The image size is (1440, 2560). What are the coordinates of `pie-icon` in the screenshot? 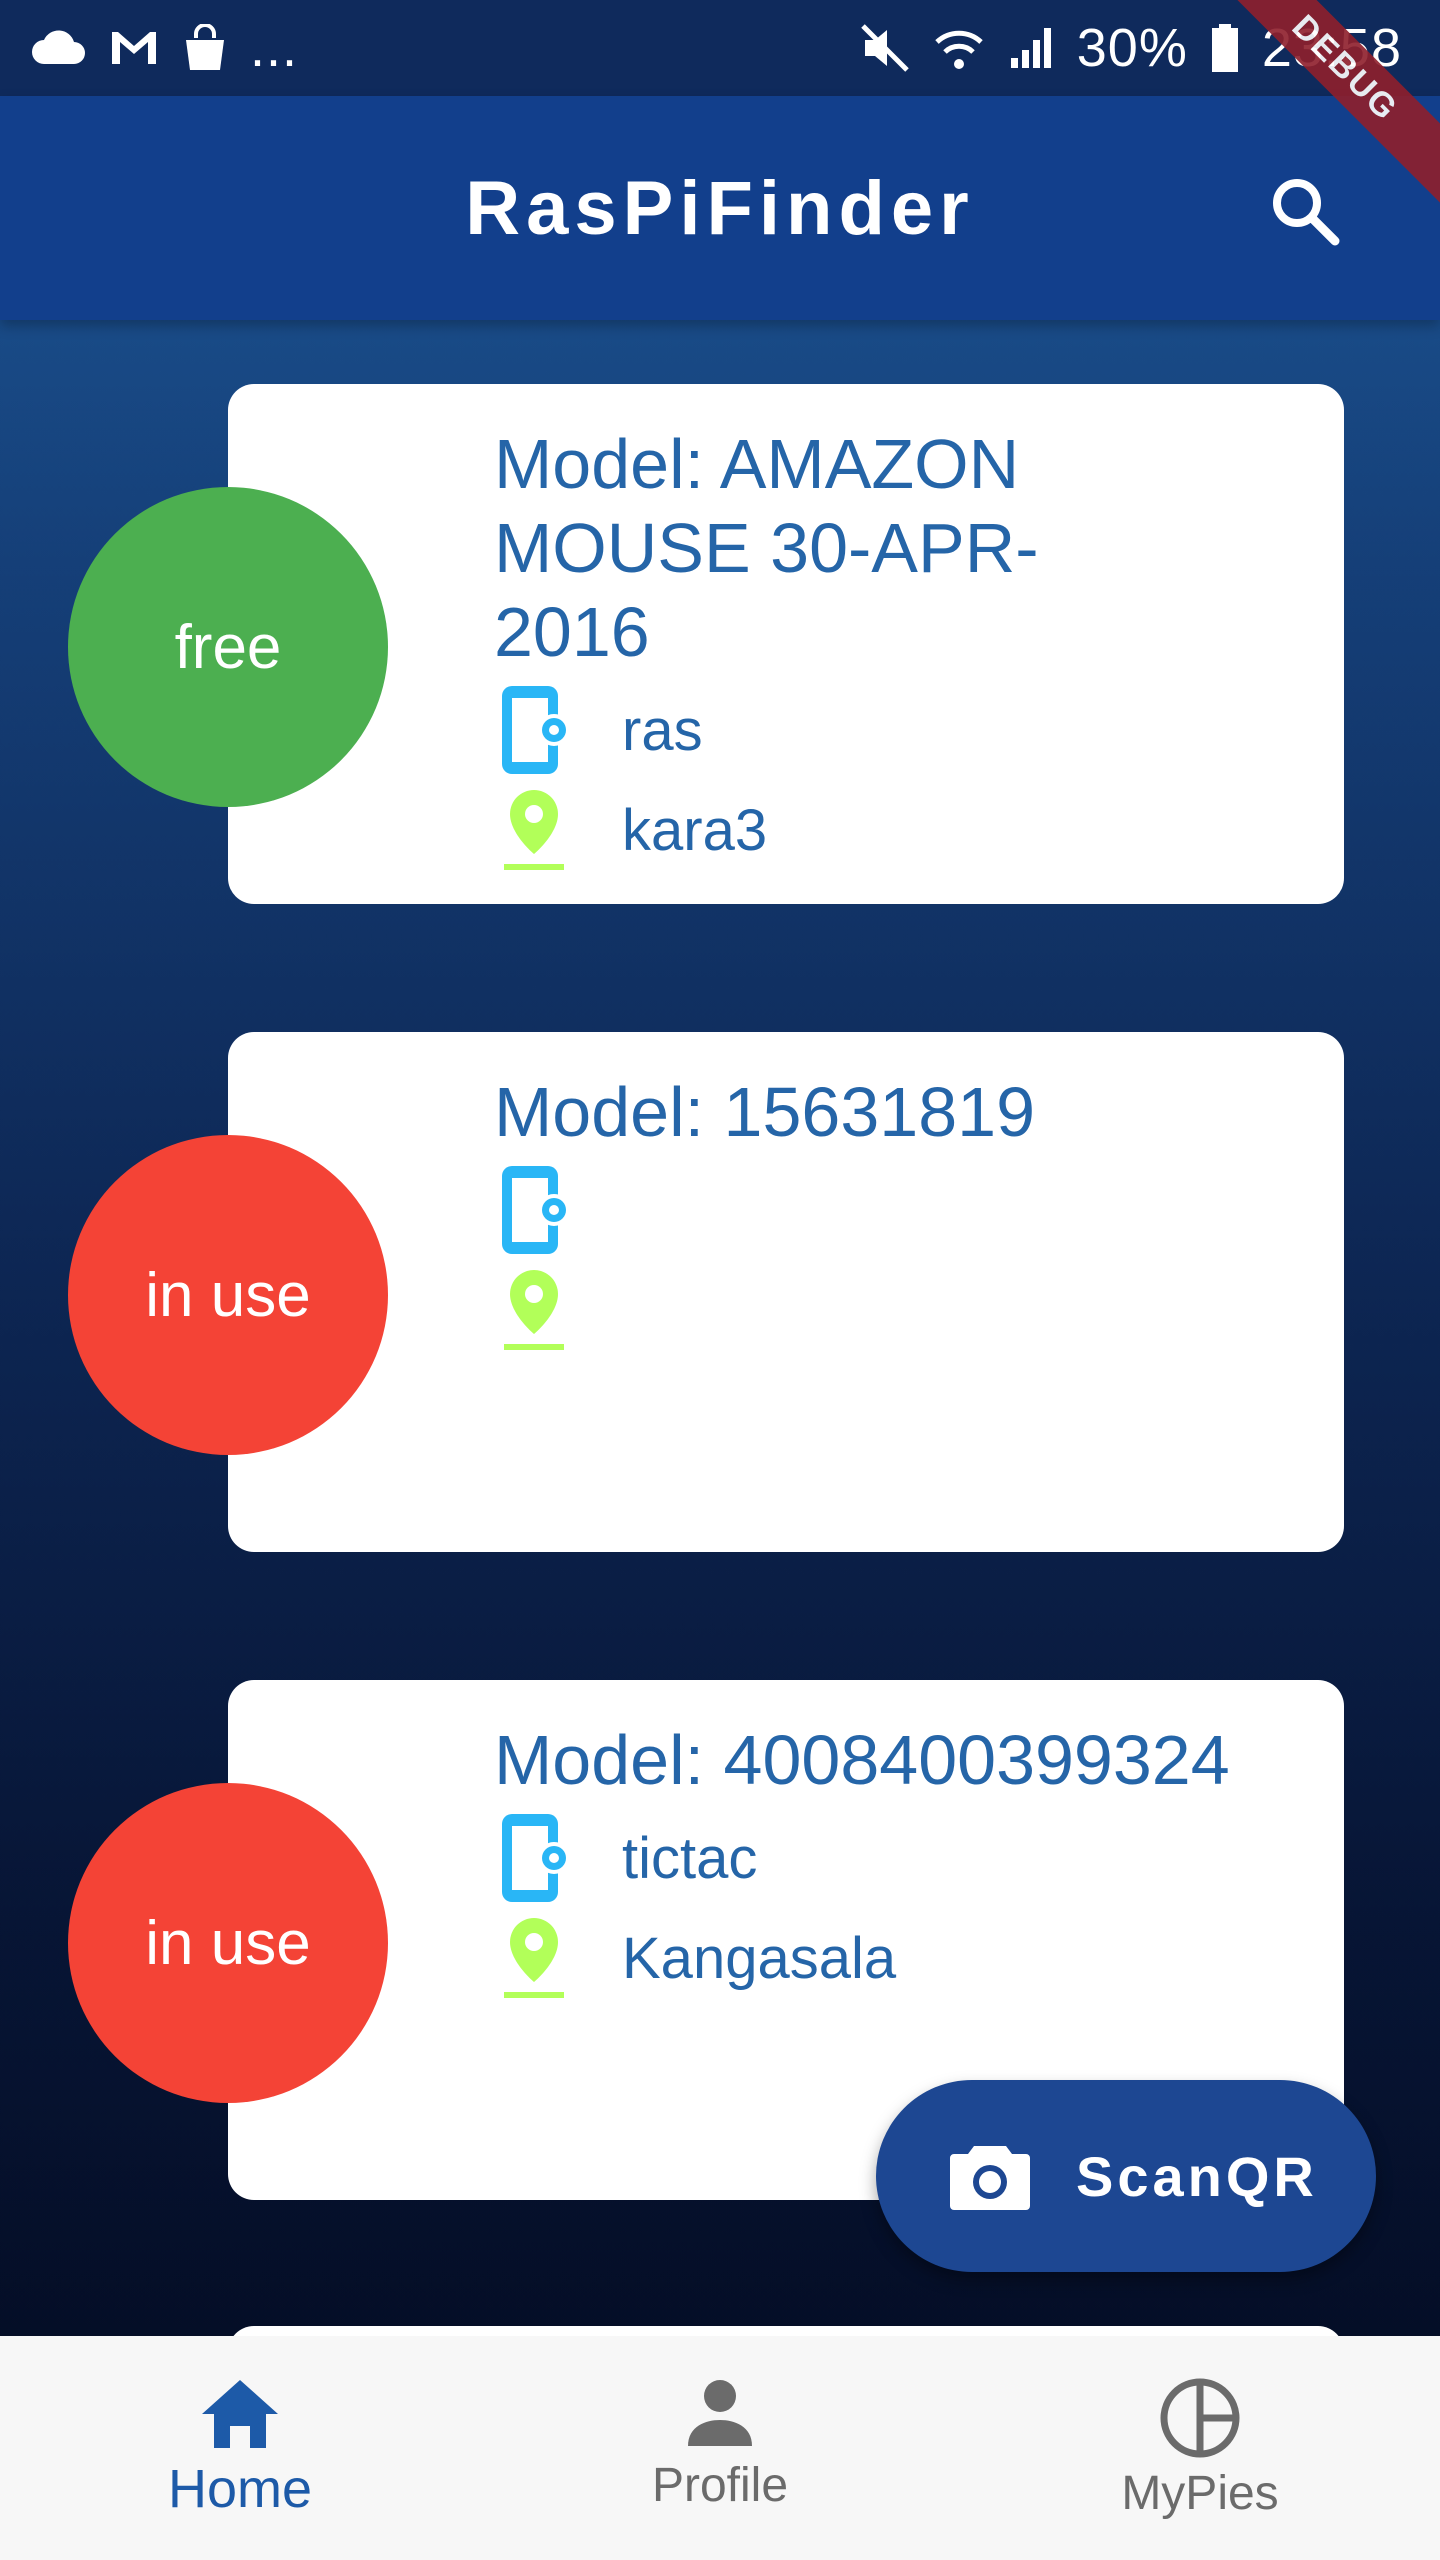 It's located at (1200, 2418).